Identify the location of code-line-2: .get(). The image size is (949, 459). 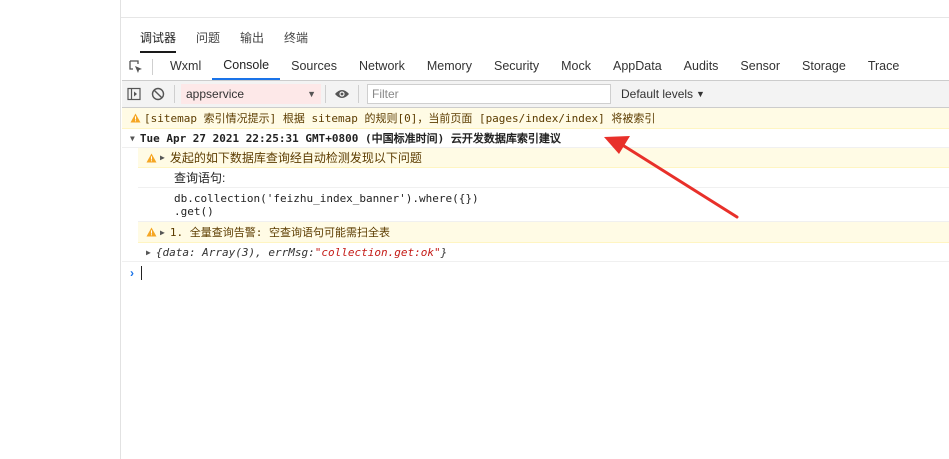
(194, 211).